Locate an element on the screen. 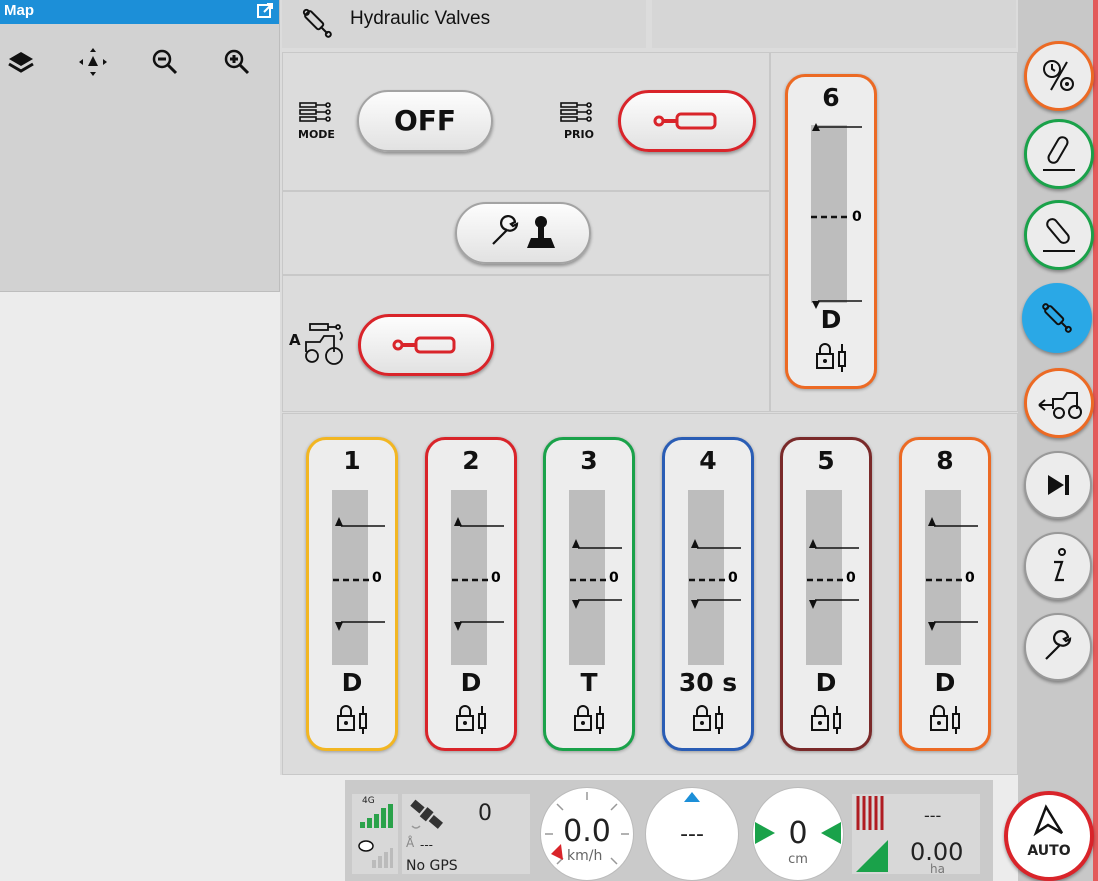  mode-off-button: OFF is located at coordinates (425, 121).